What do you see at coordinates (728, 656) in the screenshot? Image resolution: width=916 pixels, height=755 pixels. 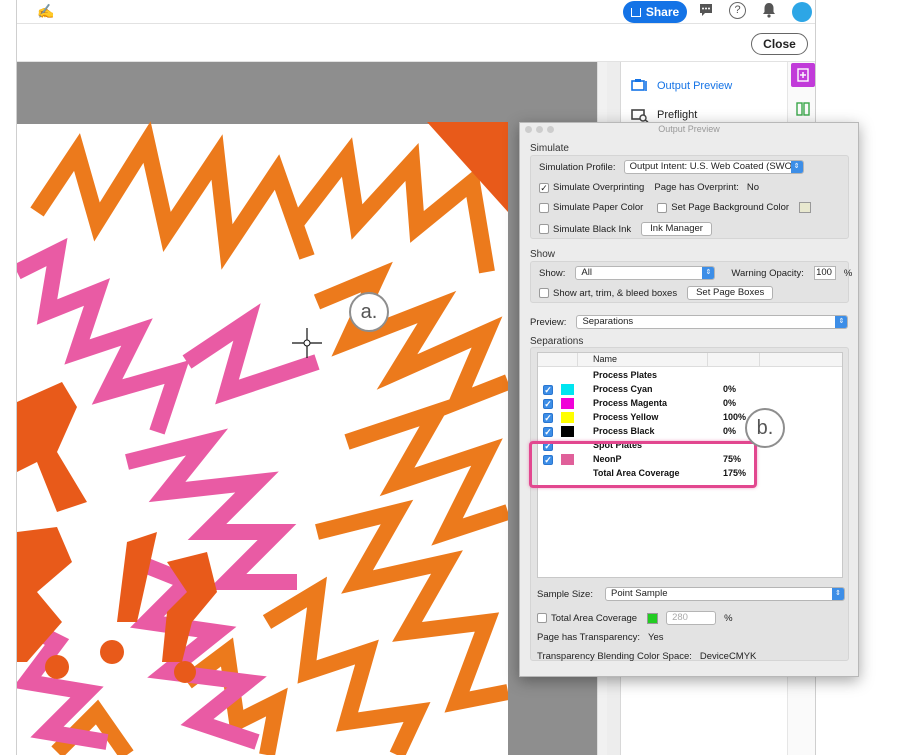 I see `blend-space-value: DeviceCMYK` at bounding box center [728, 656].